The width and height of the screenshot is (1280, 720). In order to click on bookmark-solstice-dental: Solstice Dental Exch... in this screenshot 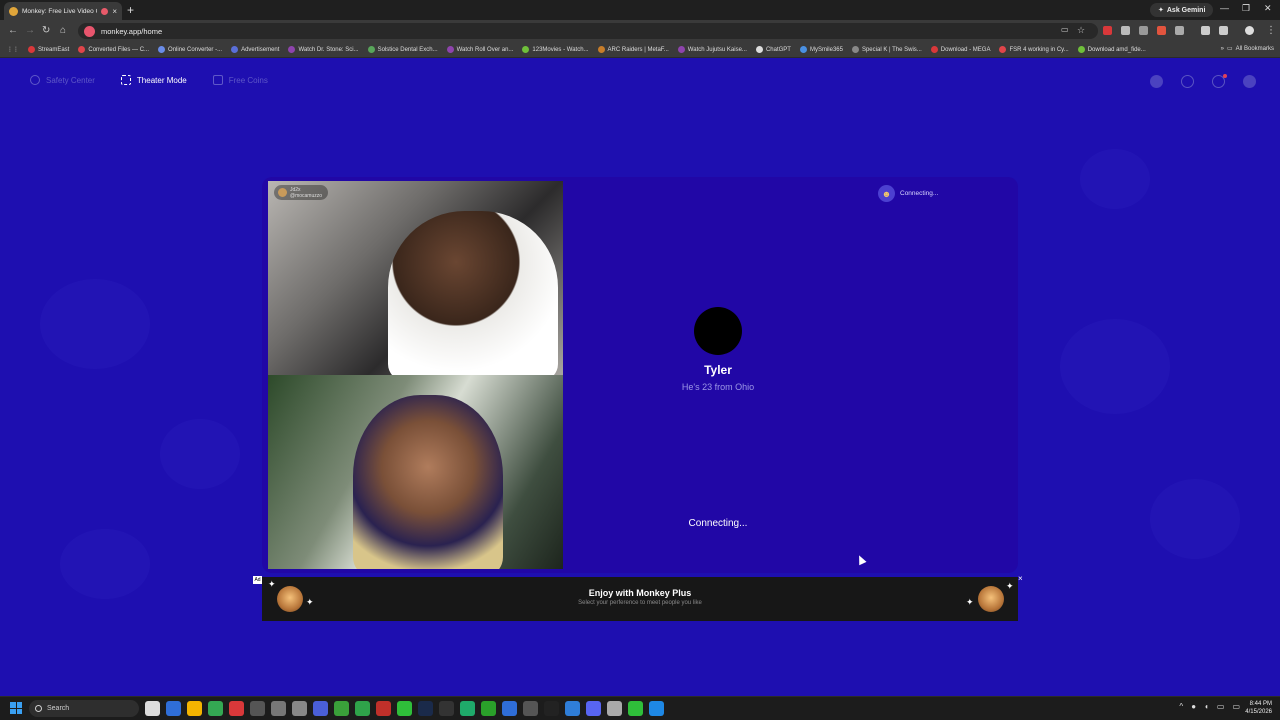, I will do `click(403, 49)`.